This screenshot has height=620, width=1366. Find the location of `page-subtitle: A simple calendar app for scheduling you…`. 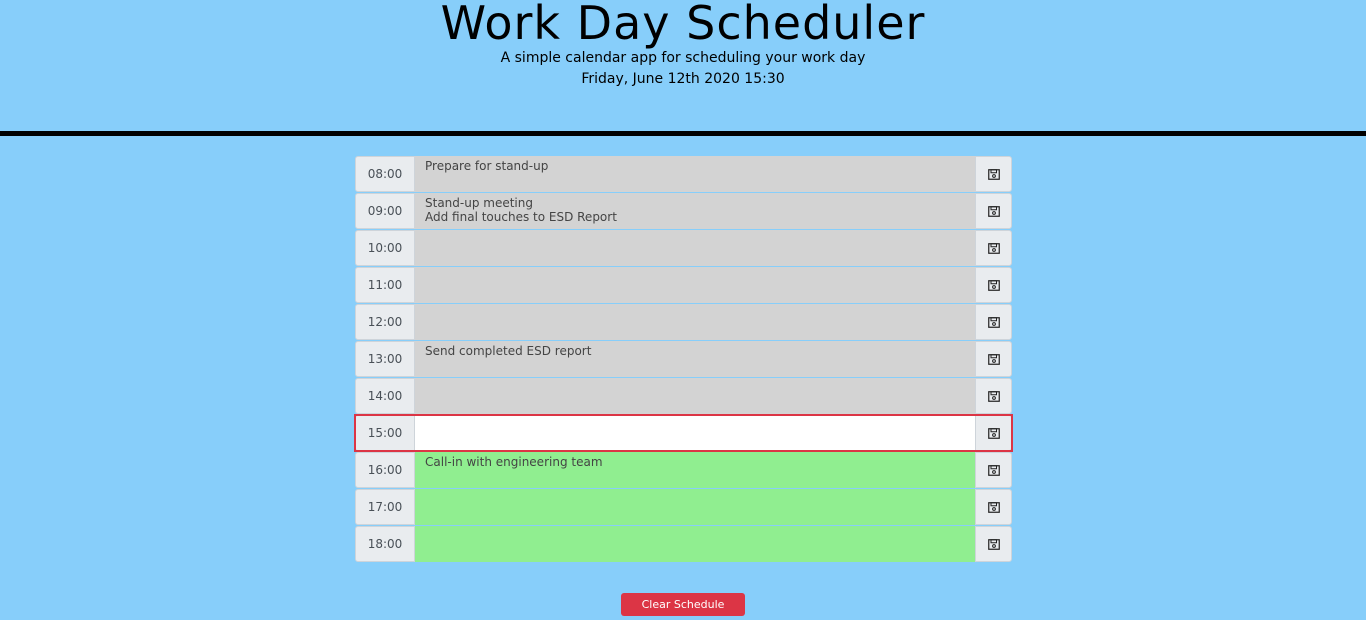

page-subtitle: A simple calendar app for scheduling you… is located at coordinates (683, 58).